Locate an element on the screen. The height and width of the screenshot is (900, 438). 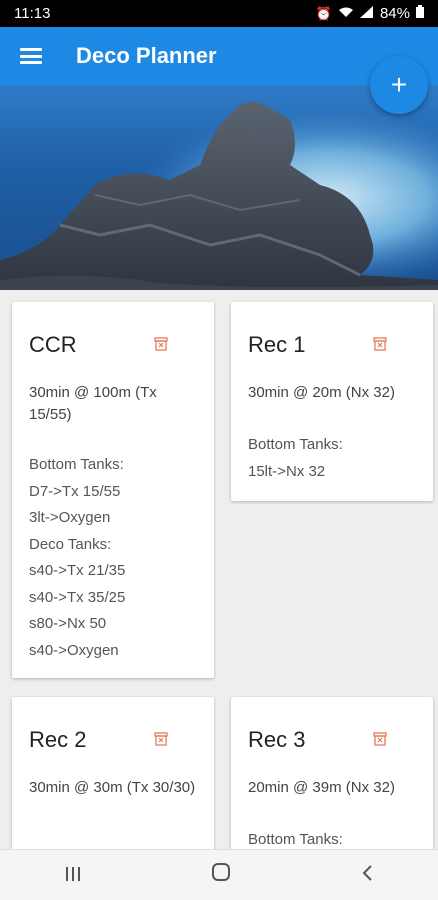
card-summary: 30min @ 100m (Tx 15/55) is located at coordinates (93, 403).